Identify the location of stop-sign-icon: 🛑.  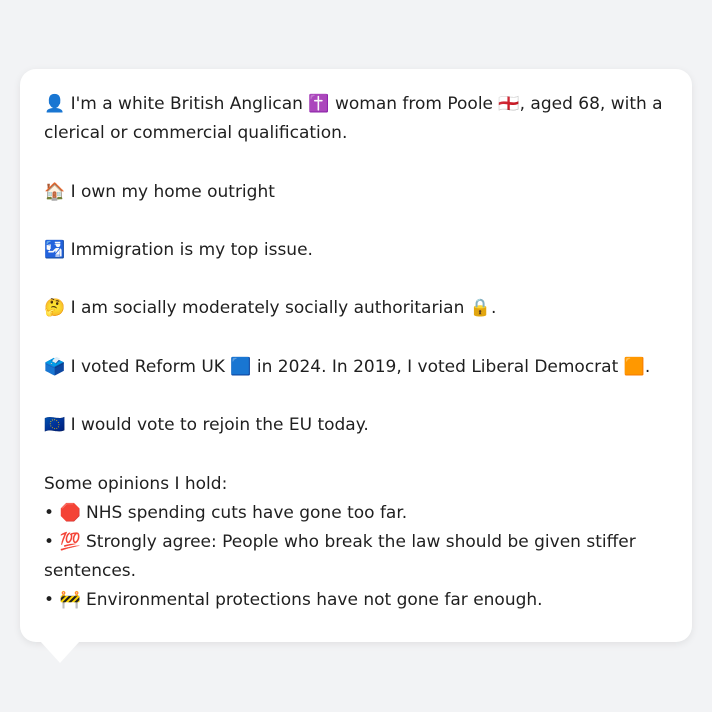
(70, 512).